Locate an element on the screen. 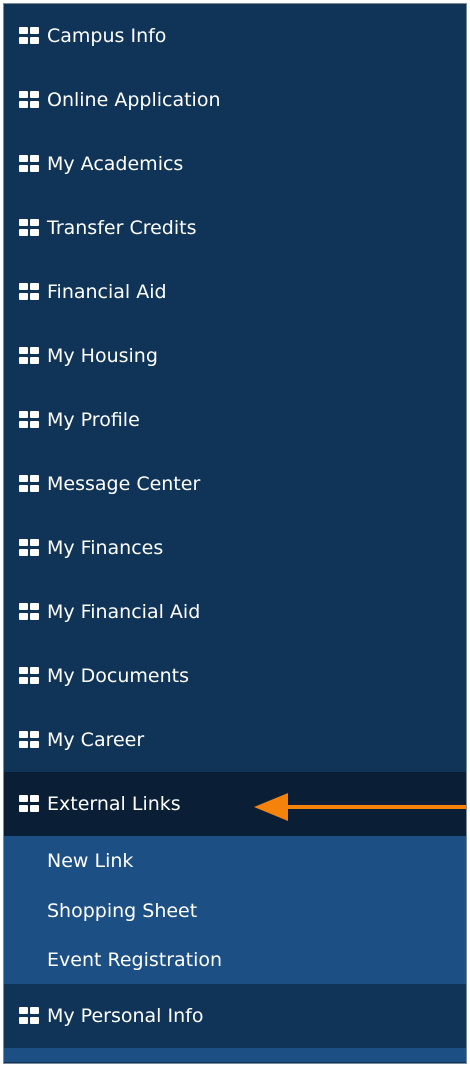  menu-item-label: My Housing is located at coordinates (102, 356).